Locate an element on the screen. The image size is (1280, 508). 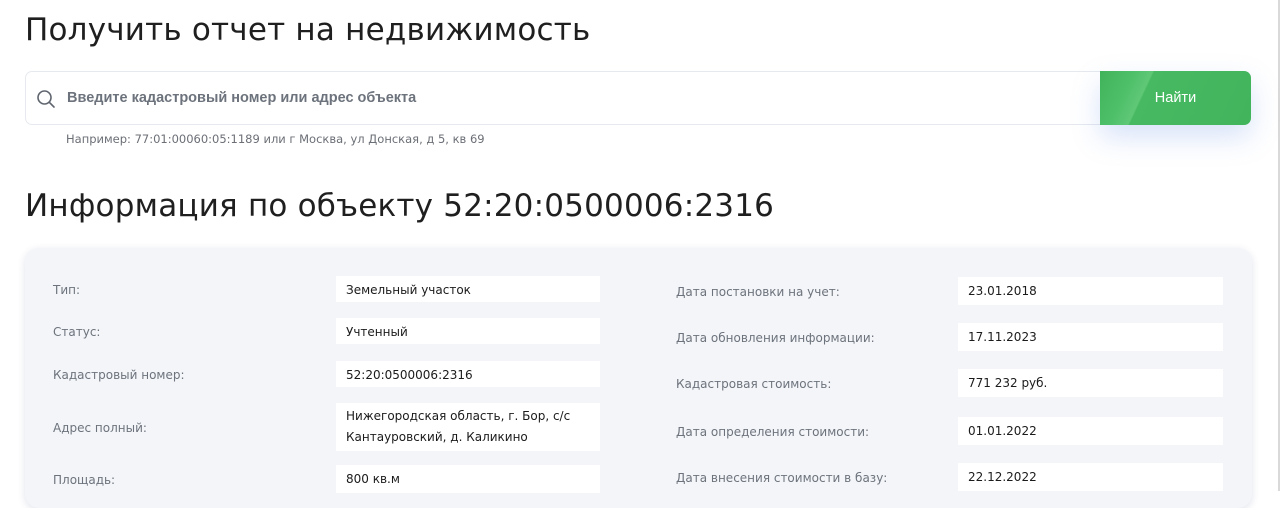
cadastral-number-label: Кадастровый номер: is located at coordinates (119, 375).